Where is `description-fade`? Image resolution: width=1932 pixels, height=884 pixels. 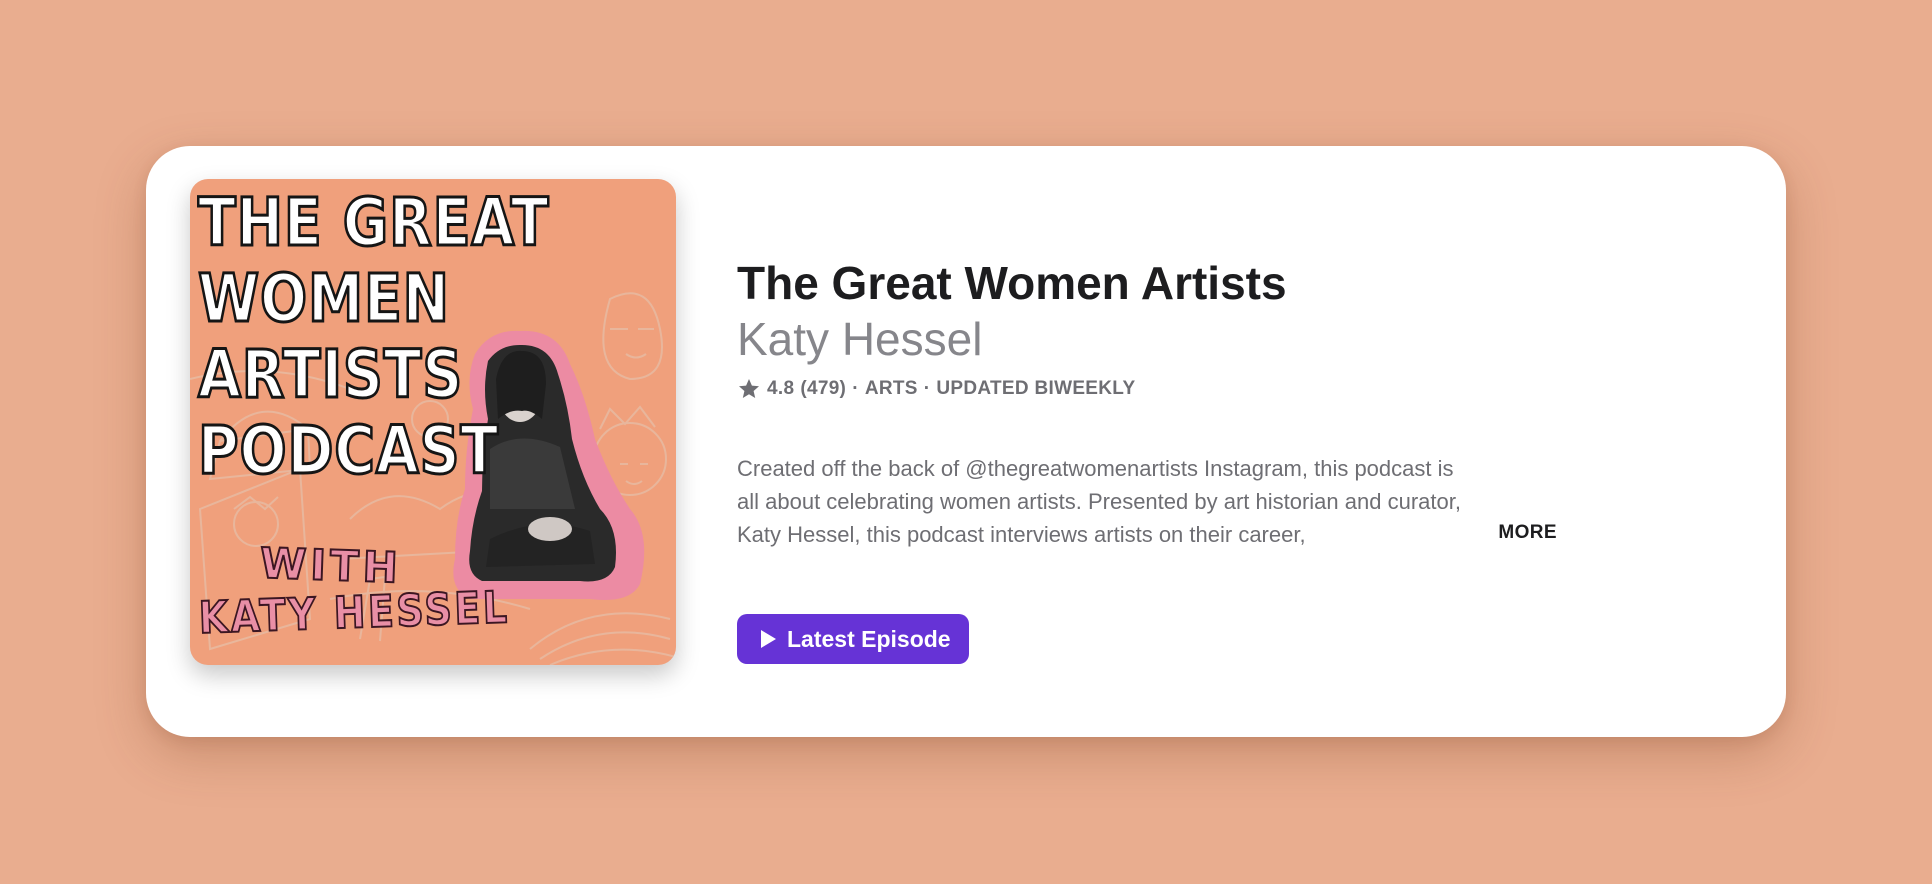 description-fade is located at coordinates (1442, 534).